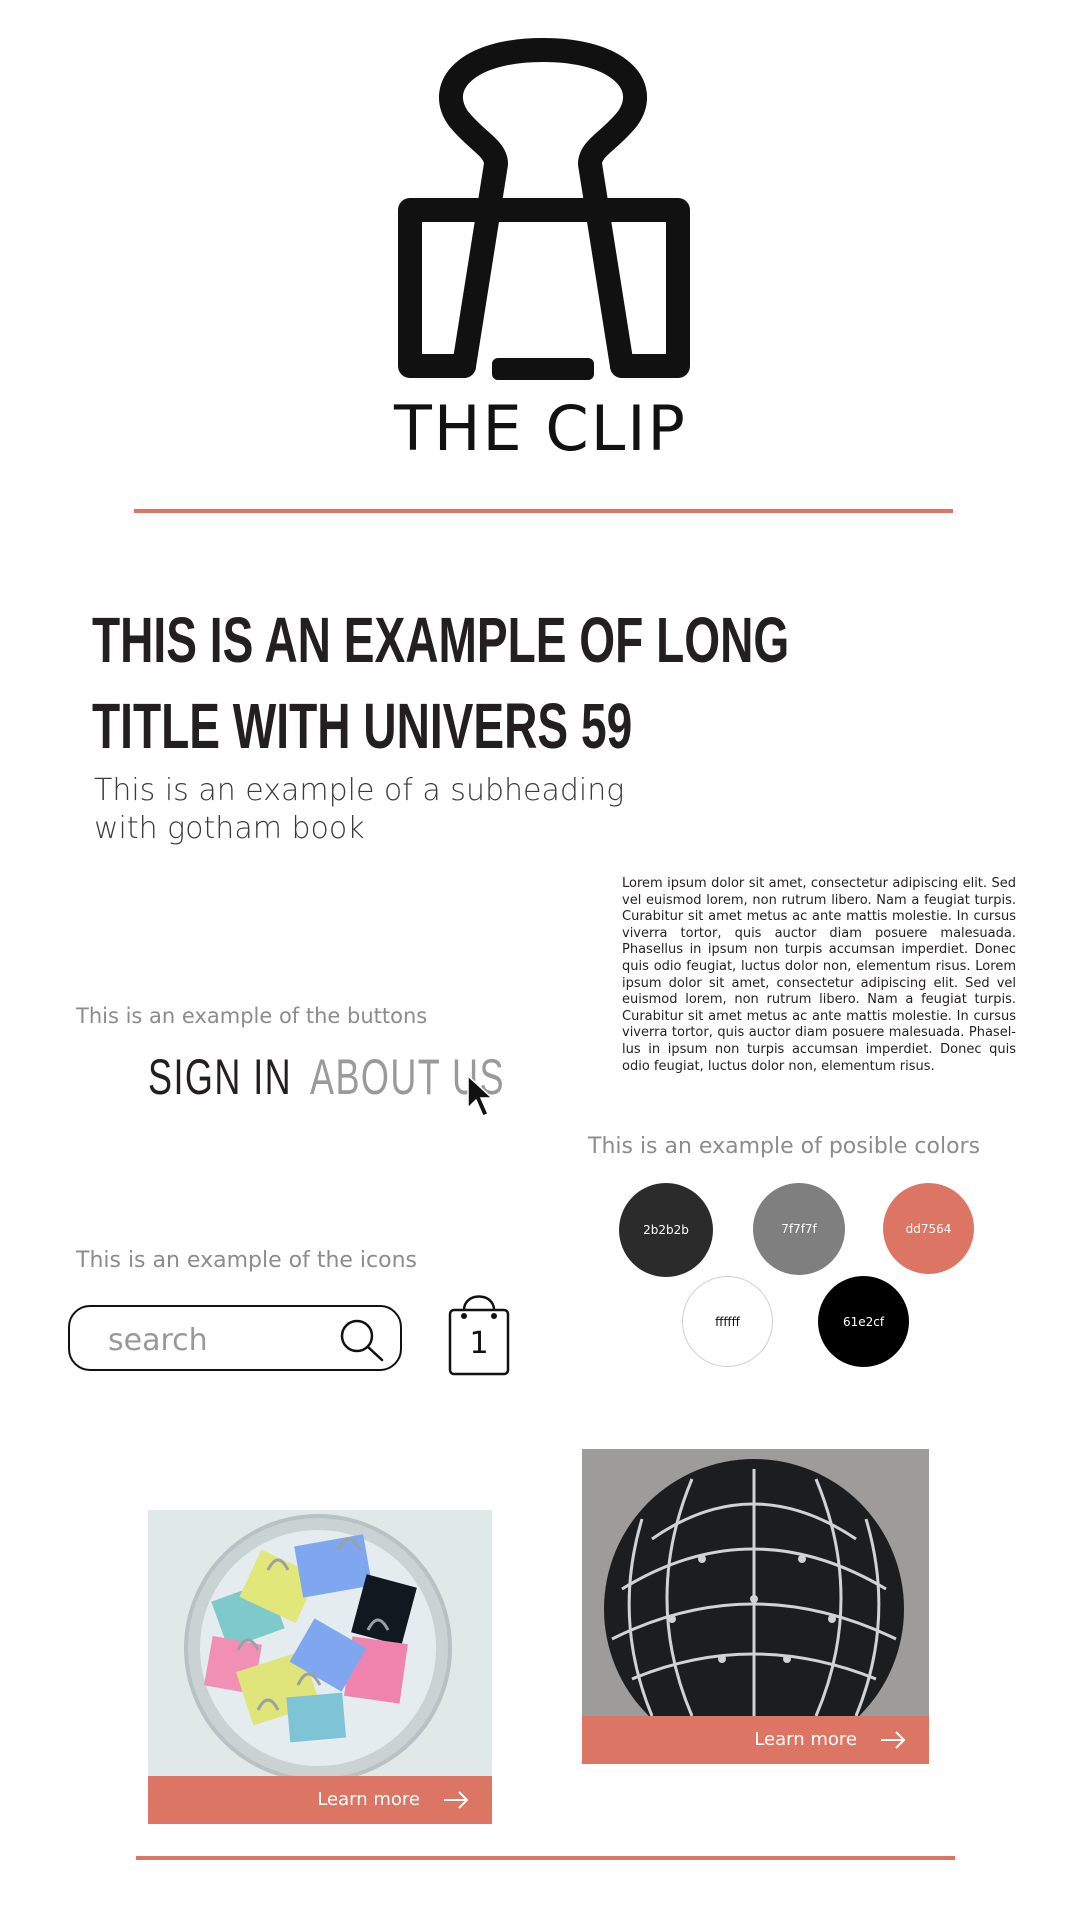  I want to click on shopping-bag-icon: 1, so click(479, 1332).